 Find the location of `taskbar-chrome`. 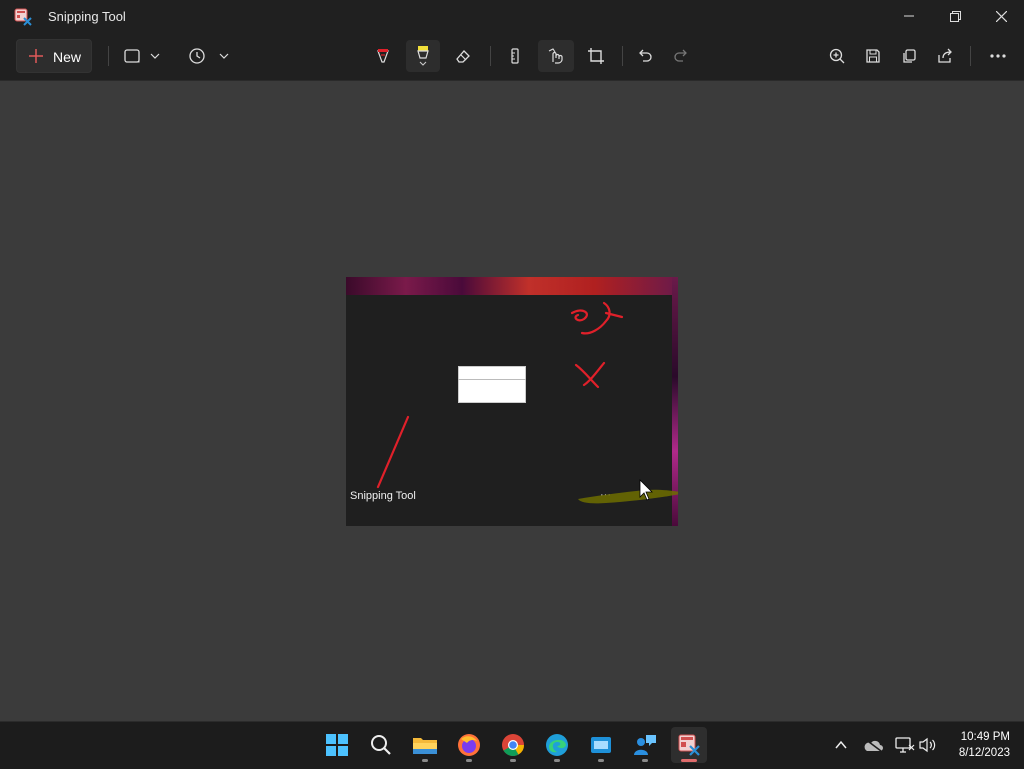

taskbar-chrome is located at coordinates (513, 745).